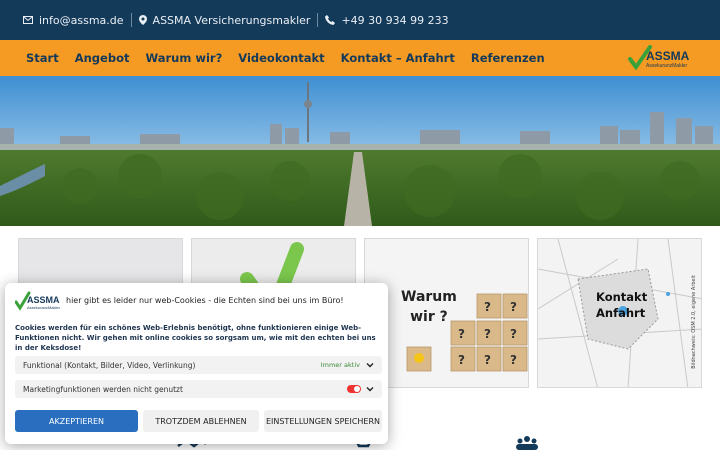 The width and height of the screenshot is (720, 450). What do you see at coordinates (527, 443) in the screenshot?
I see `users-icon` at bounding box center [527, 443].